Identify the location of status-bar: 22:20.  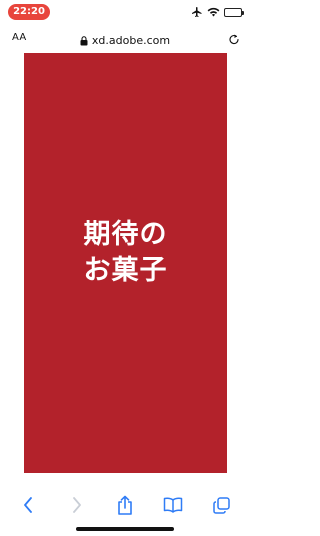
(125, 12).